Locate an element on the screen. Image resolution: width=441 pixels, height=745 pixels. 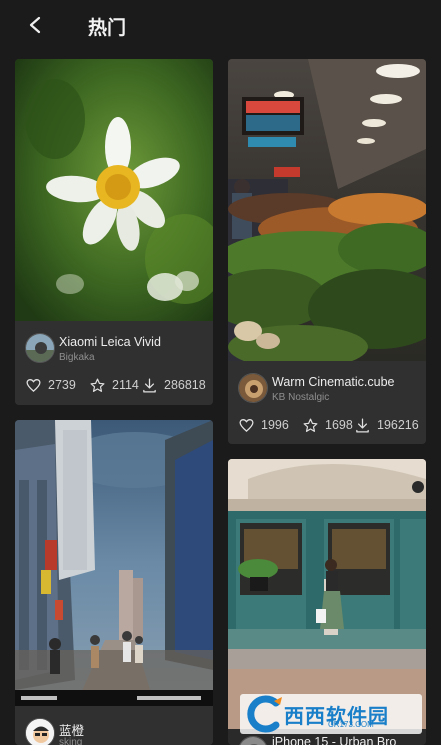
logo-icon is located at coordinates (264, 714).